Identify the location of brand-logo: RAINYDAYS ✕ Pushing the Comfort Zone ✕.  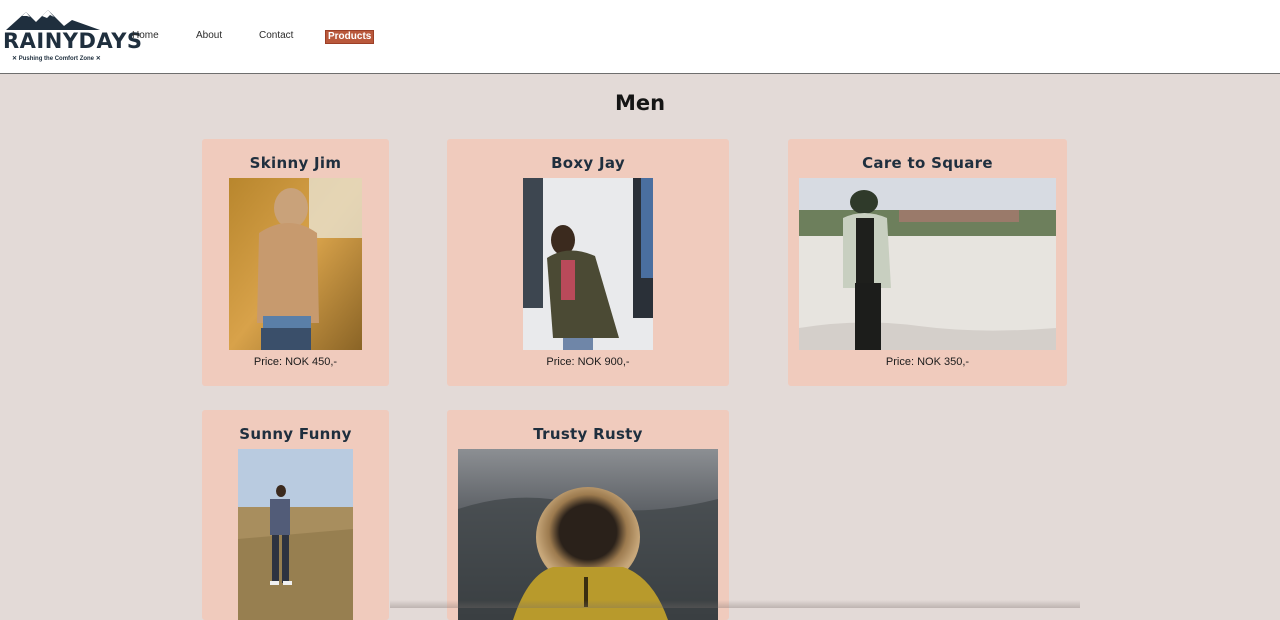
(72, 36).